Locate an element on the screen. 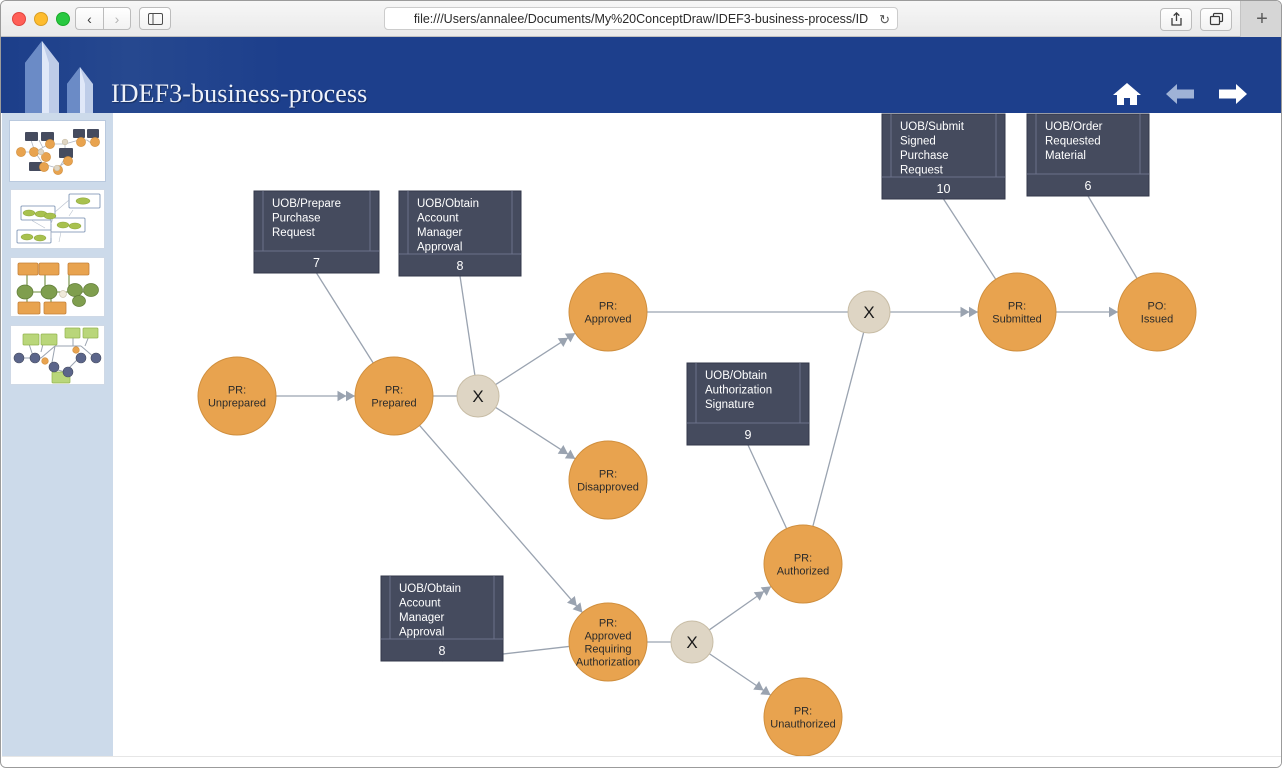 This screenshot has height=768, width=1282. minimize-window-button is located at coordinates (41, 19).